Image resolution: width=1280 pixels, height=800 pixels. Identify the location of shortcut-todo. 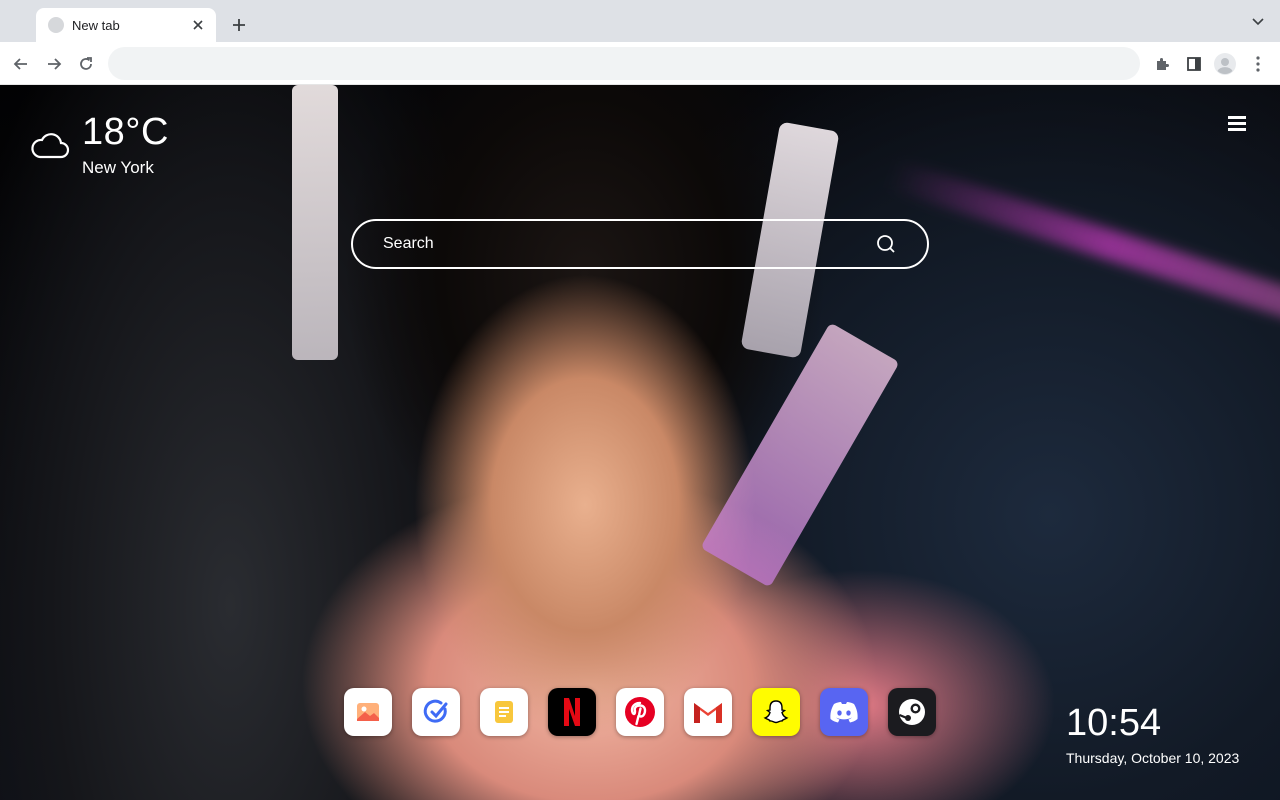
(436, 712).